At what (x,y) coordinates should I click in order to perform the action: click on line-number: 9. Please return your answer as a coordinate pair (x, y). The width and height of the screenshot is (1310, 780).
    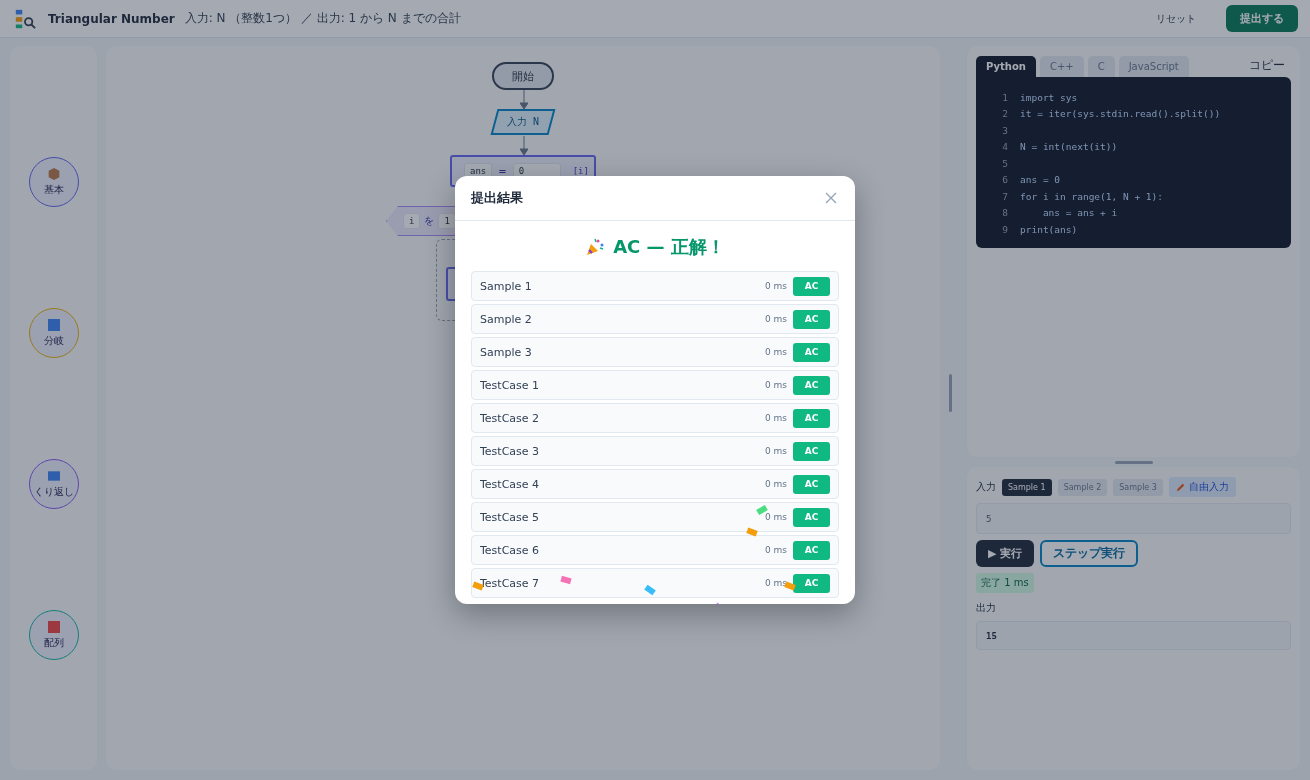
    Looking at the image, I should click on (1005, 229).